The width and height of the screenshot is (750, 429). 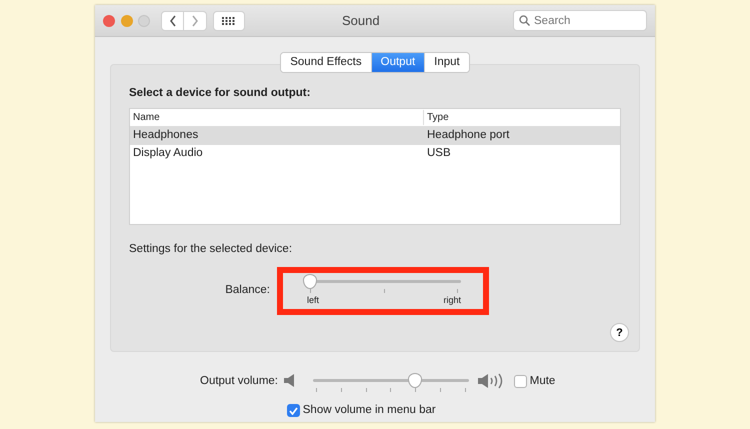 I want to click on minimize-button, so click(x=126, y=20).